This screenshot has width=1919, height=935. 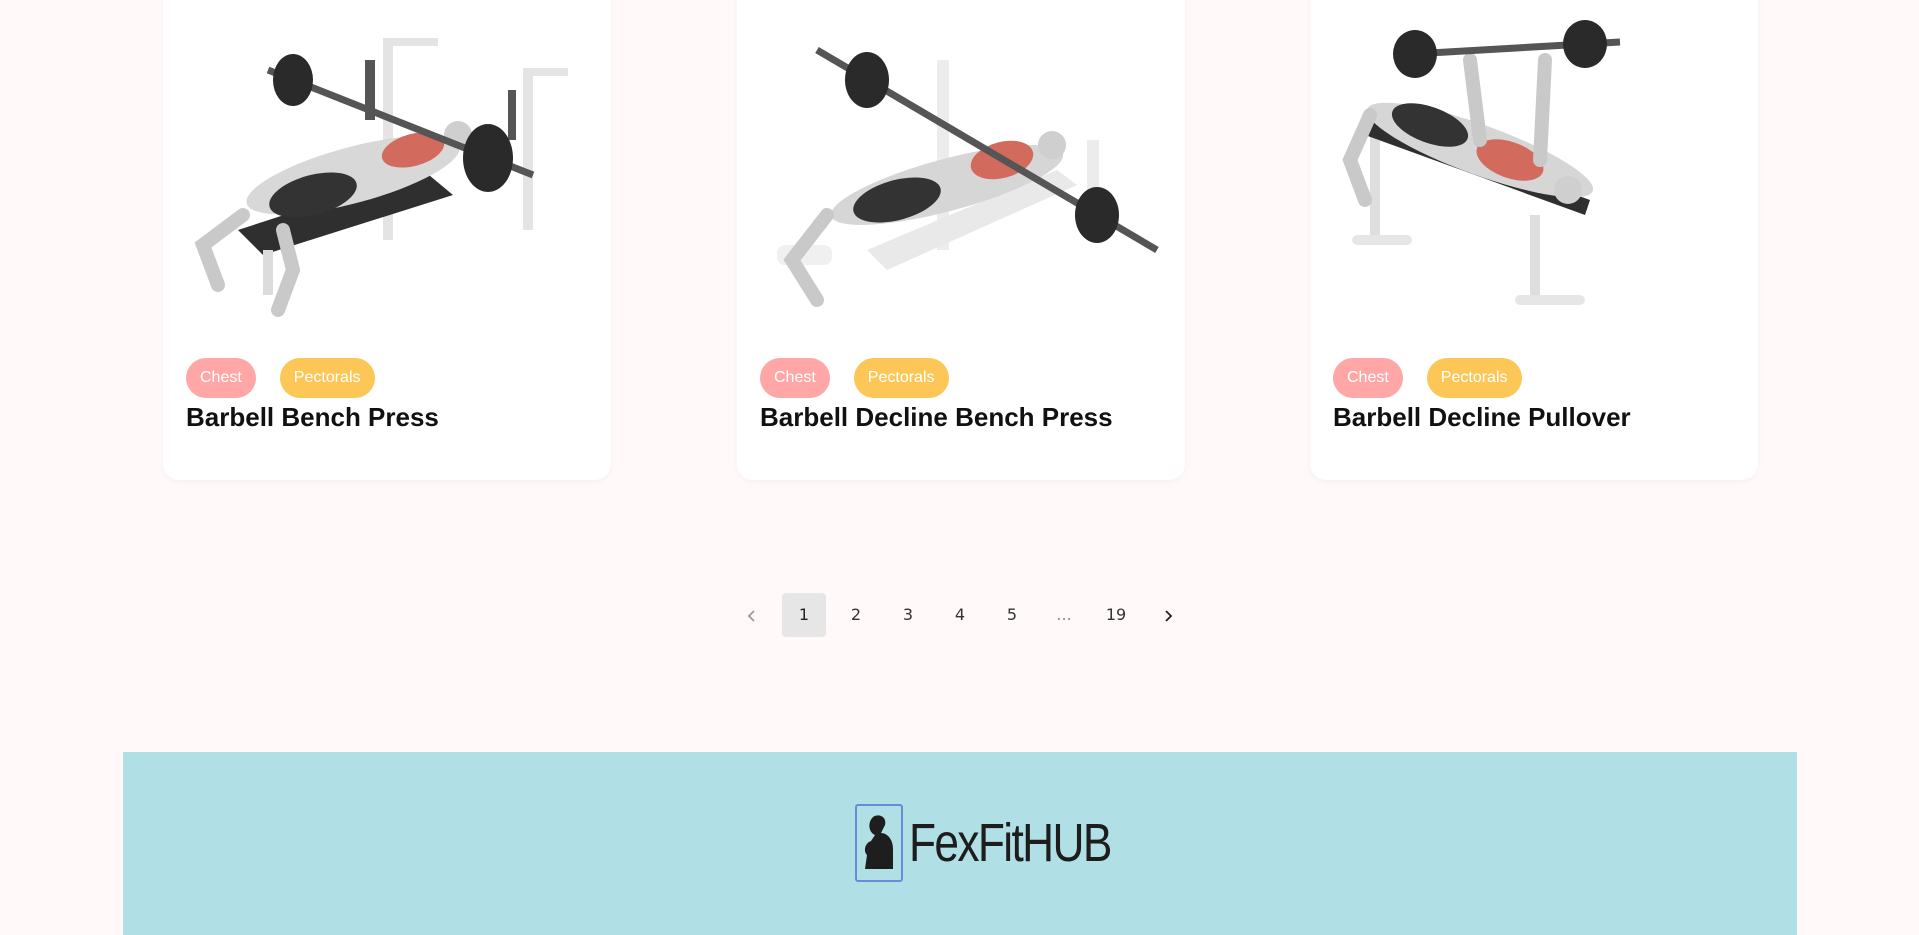 What do you see at coordinates (879, 843) in the screenshot?
I see `flexed-arm-icon` at bounding box center [879, 843].